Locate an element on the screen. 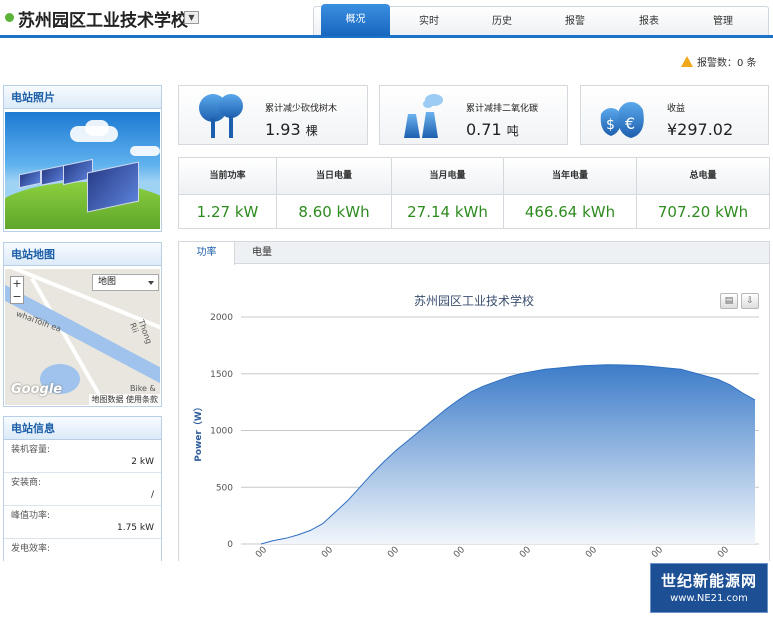  map-zoom-control: + − is located at coordinates (17, 290).